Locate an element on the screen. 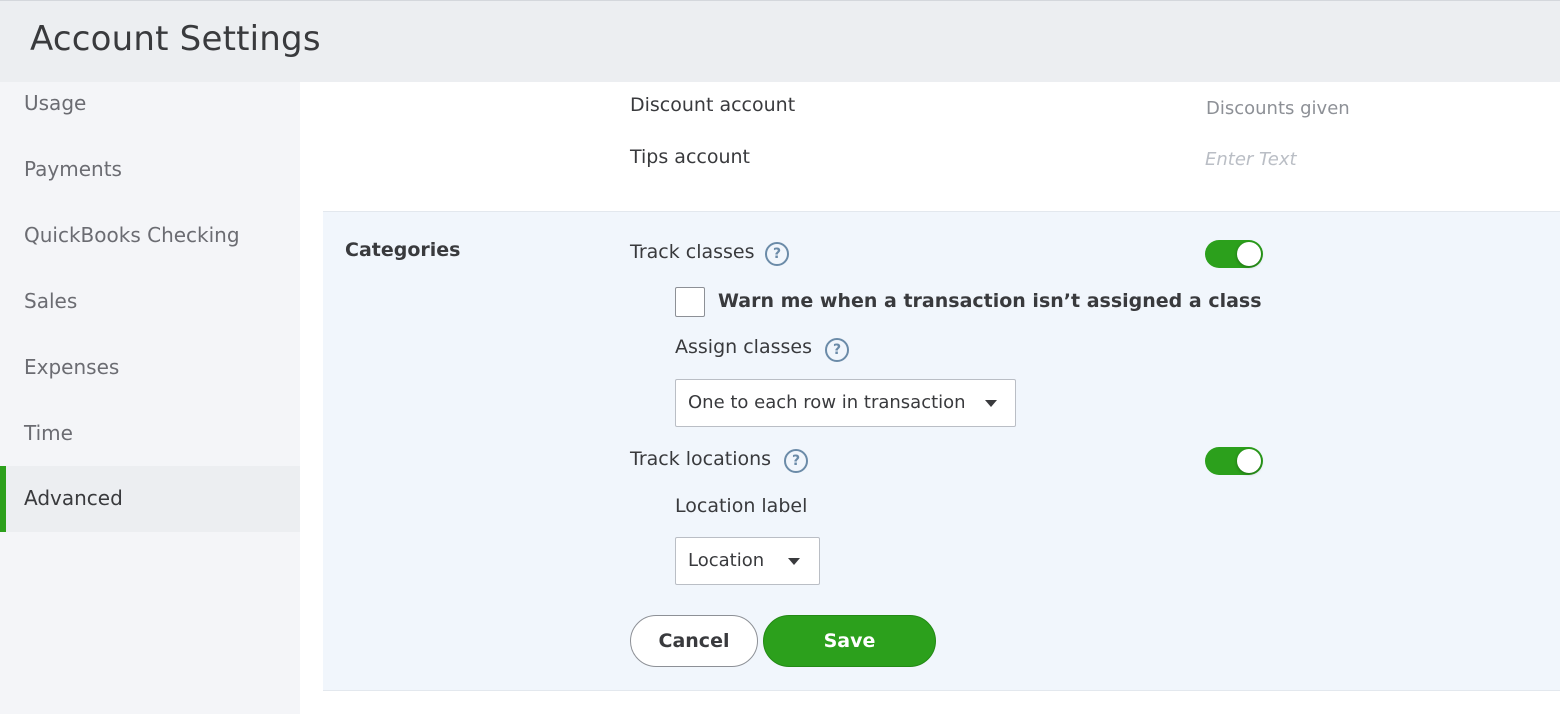 This screenshot has width=1560, height=714. assign-classes-select: One to each row in transaction is located at coordinates (845, 403).